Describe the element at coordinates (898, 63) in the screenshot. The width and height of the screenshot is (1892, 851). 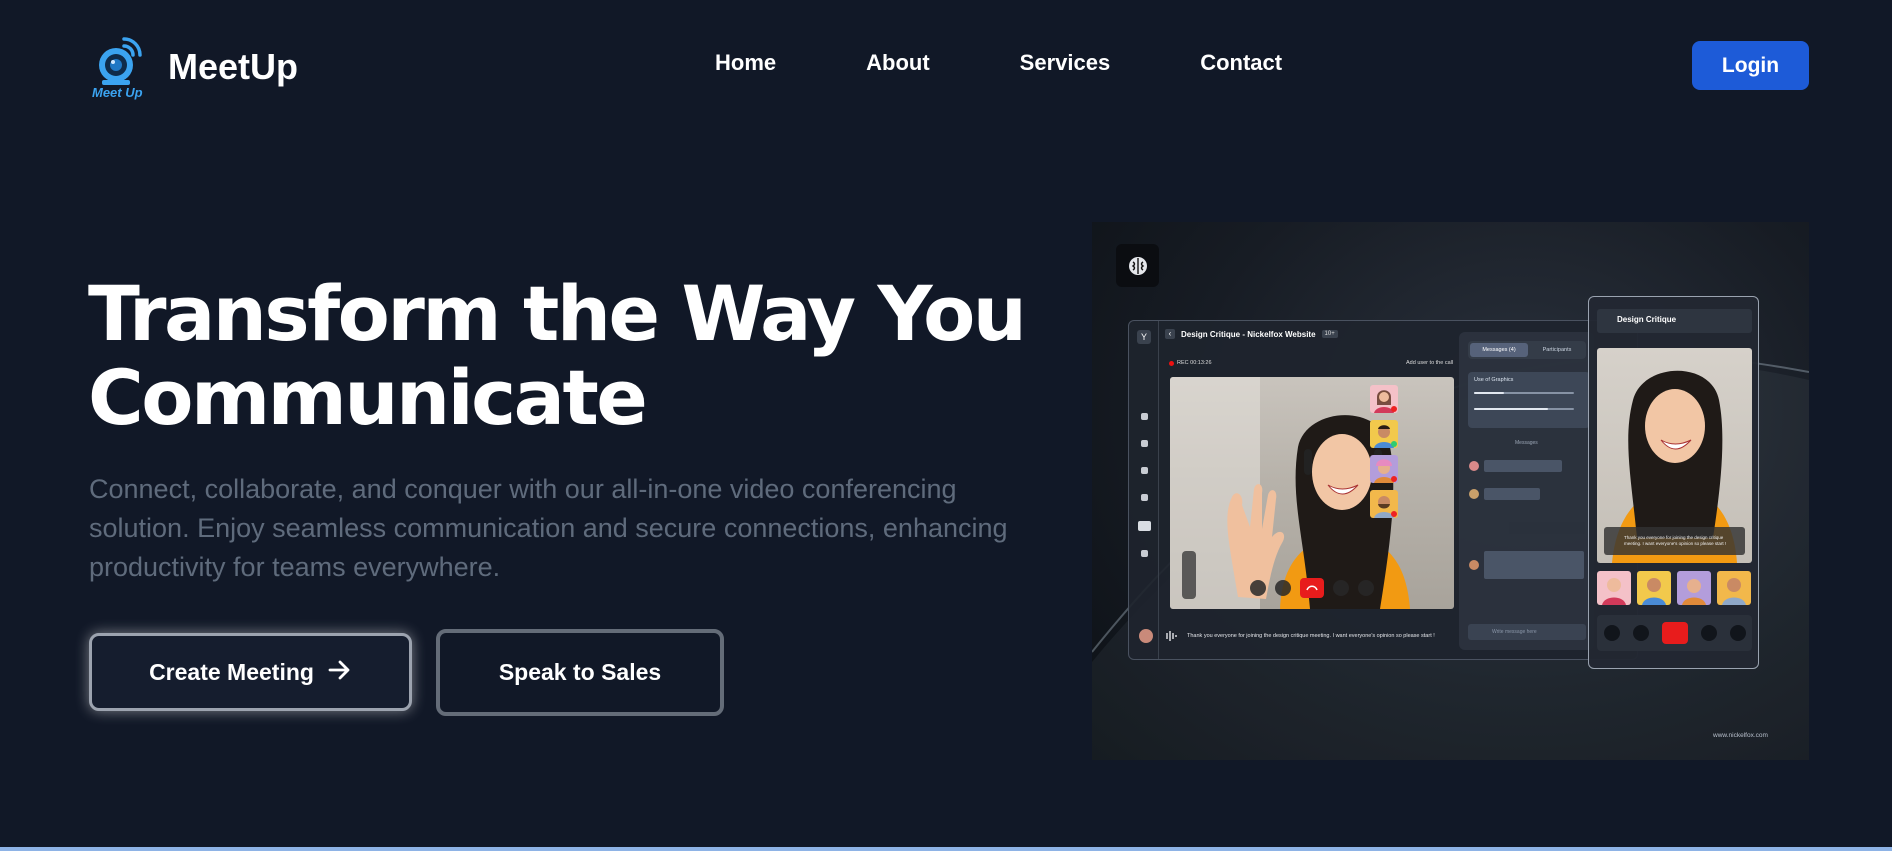
I see `nav-link-about: About` at that location.